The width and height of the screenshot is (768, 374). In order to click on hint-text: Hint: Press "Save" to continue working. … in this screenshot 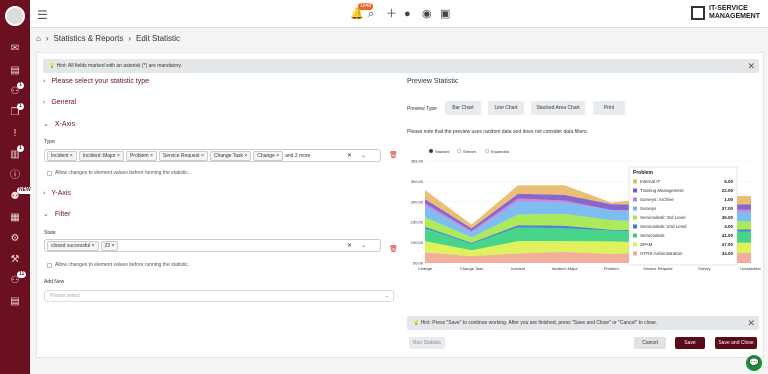, I will do `click(539, 323)`.